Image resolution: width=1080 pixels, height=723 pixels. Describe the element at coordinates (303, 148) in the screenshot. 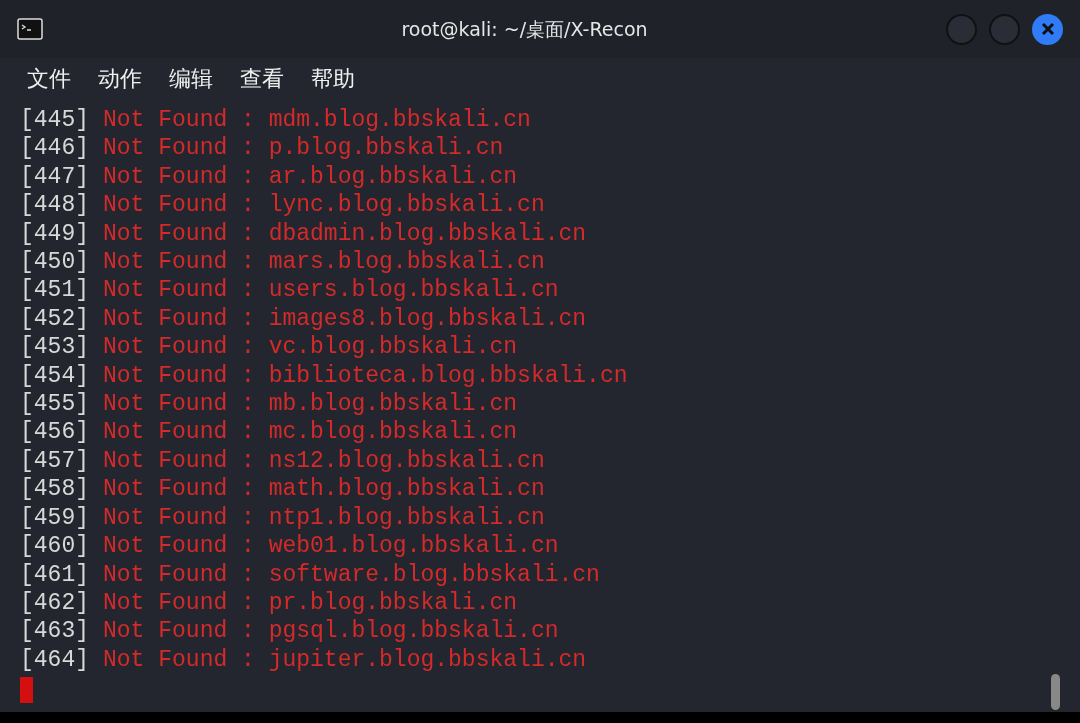

I see `error-message: Not Found : p.blog.bbskali.cn` at that location.